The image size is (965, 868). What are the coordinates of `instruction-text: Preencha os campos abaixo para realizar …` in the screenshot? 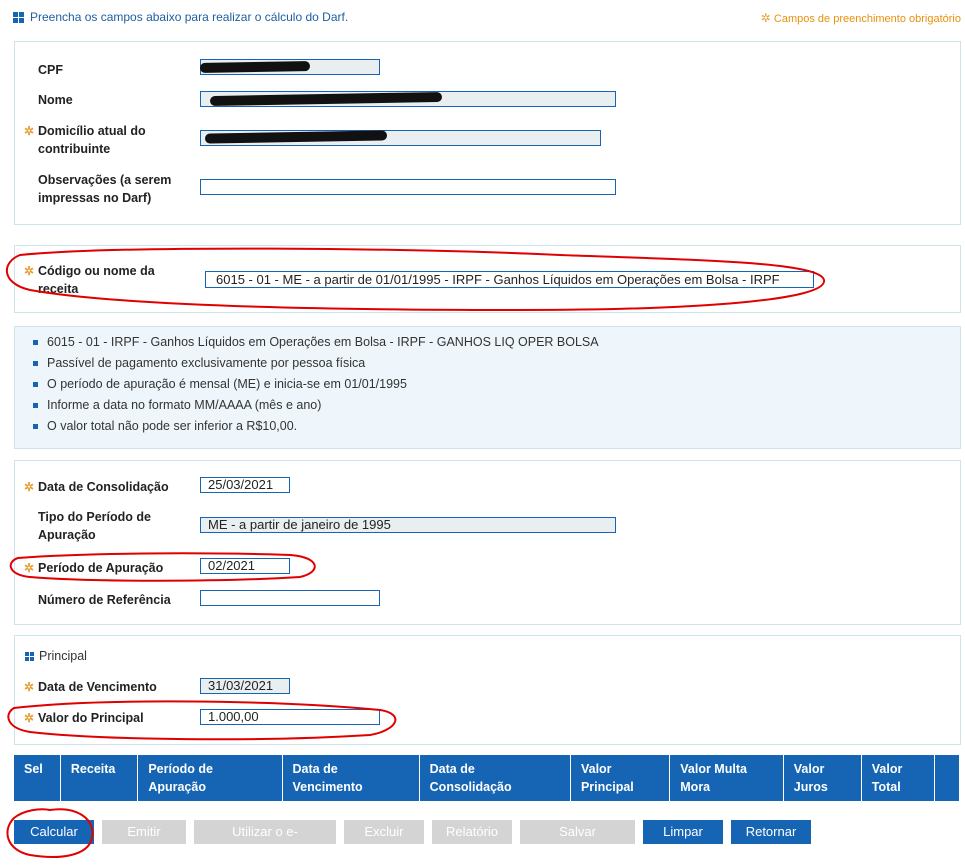 It's located at (189, 17).